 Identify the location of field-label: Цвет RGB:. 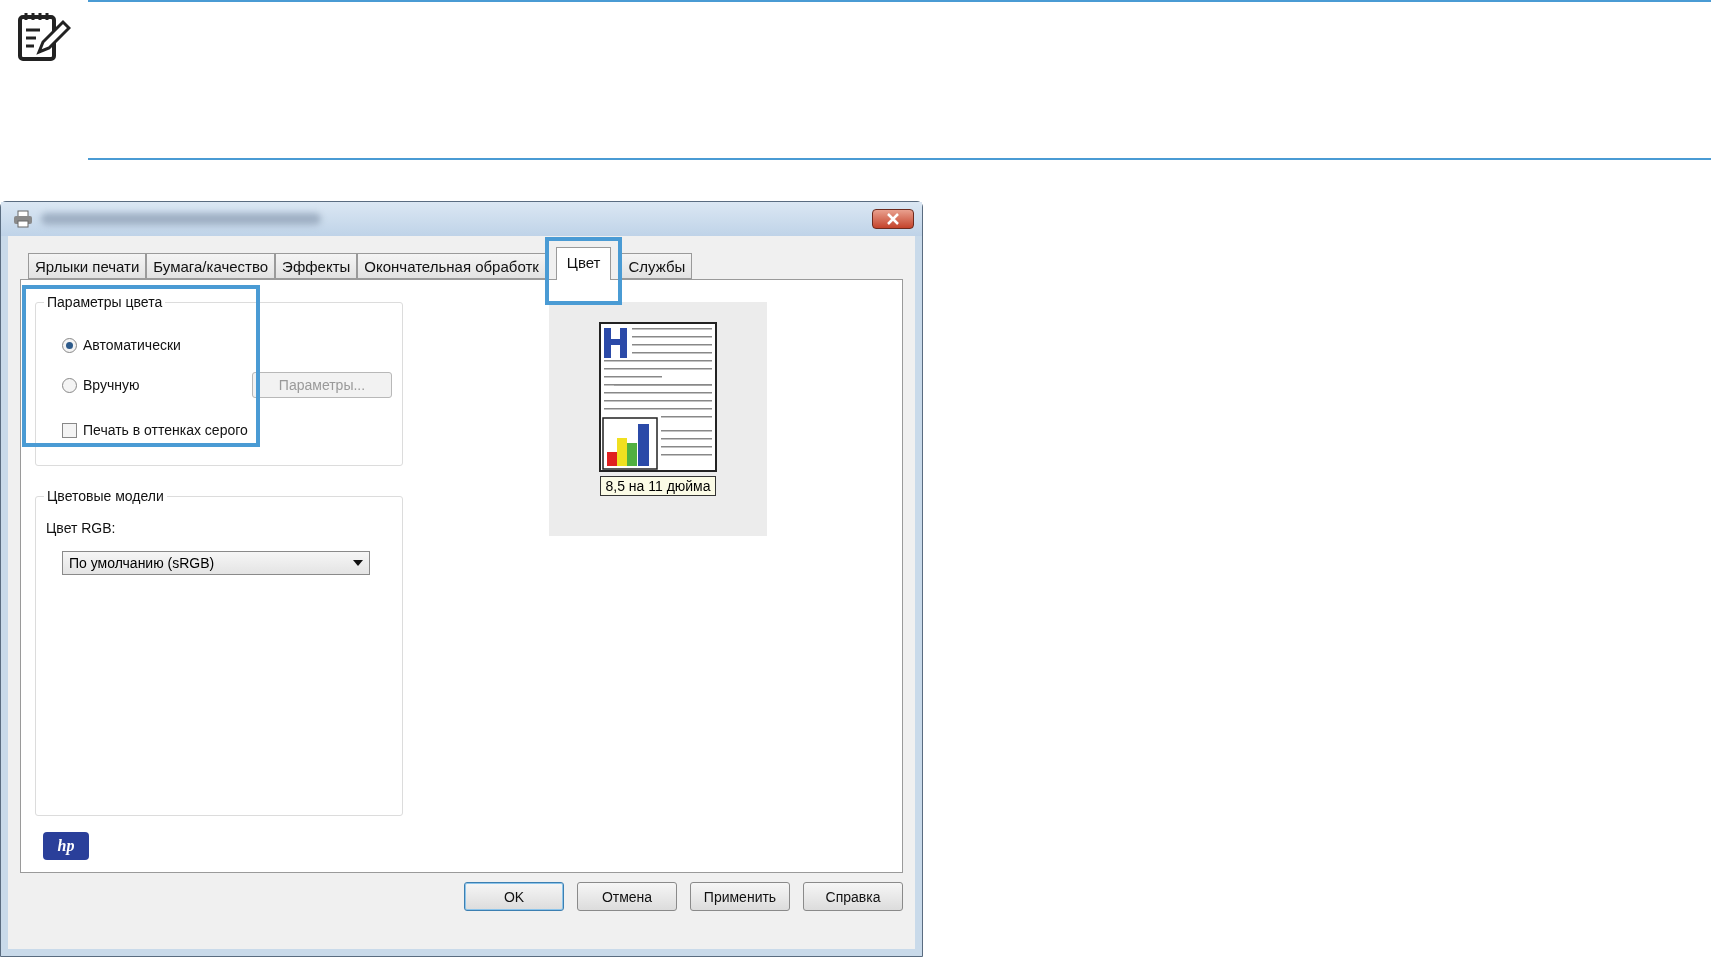
(81, 528).